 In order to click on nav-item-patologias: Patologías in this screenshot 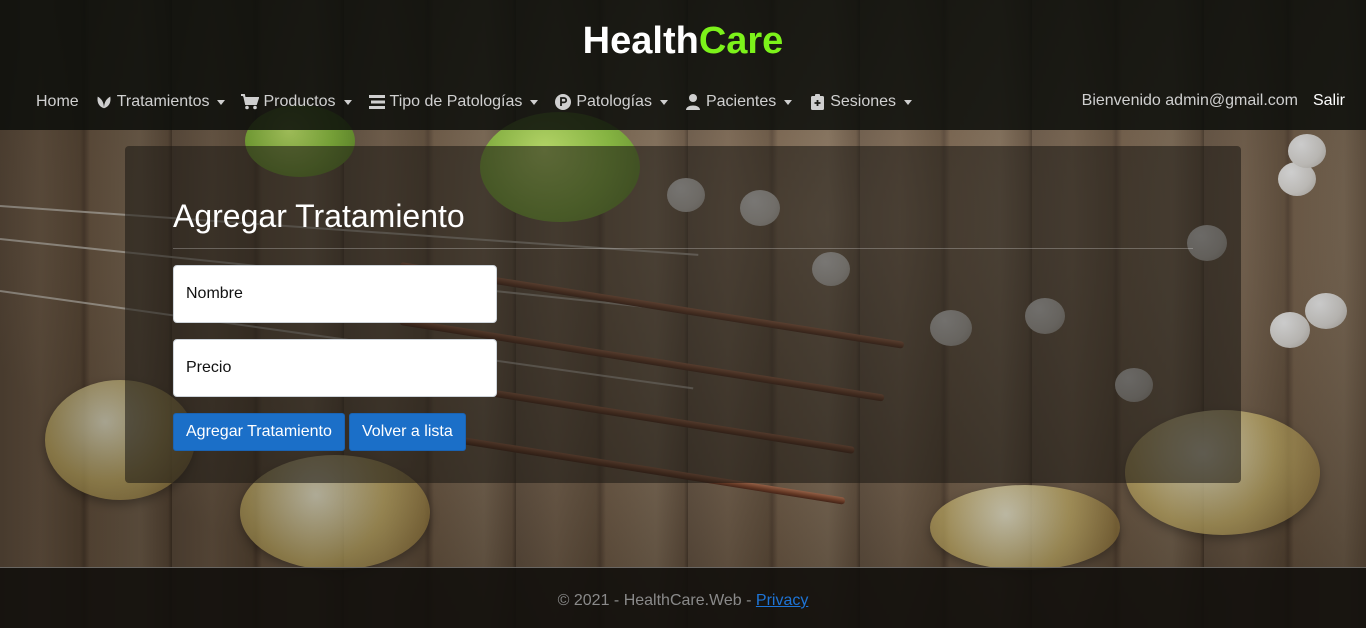, I will do `click(611, 102)`.